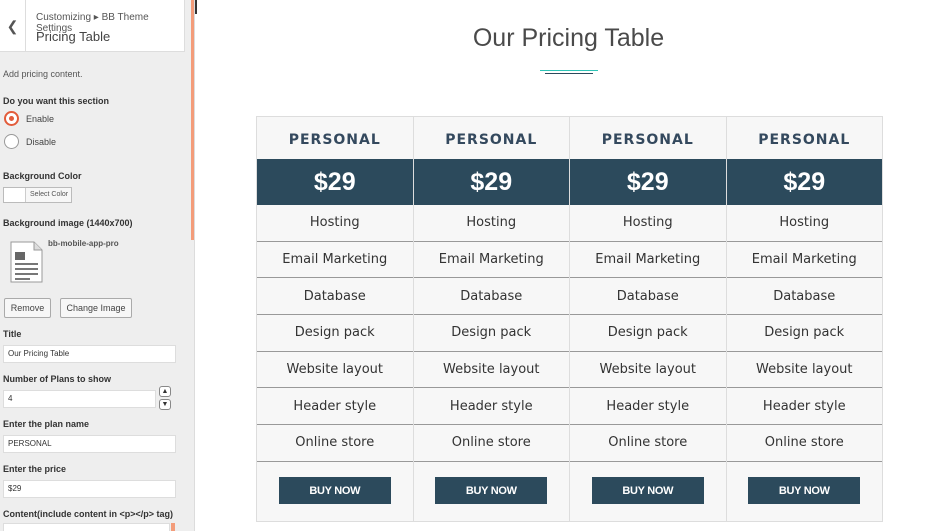 The image size is (942, 531). Describe the element at coordinates (89, 354) in the screenshot. I see `title-input: Our Pricing Table` at that location.